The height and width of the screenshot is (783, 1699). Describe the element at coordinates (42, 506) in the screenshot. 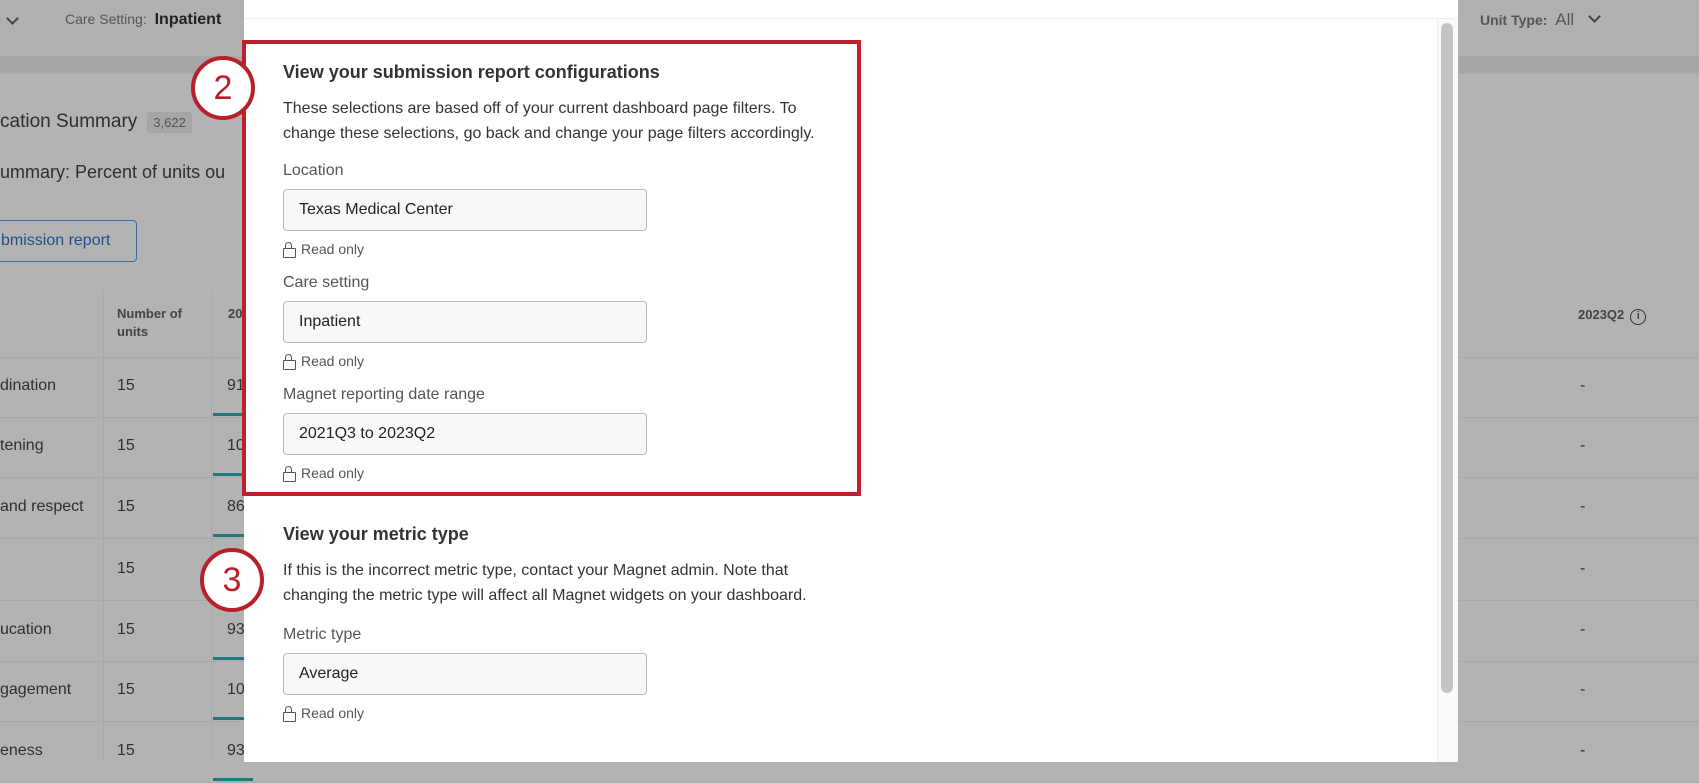

I see `row-label: and respect` at that location.